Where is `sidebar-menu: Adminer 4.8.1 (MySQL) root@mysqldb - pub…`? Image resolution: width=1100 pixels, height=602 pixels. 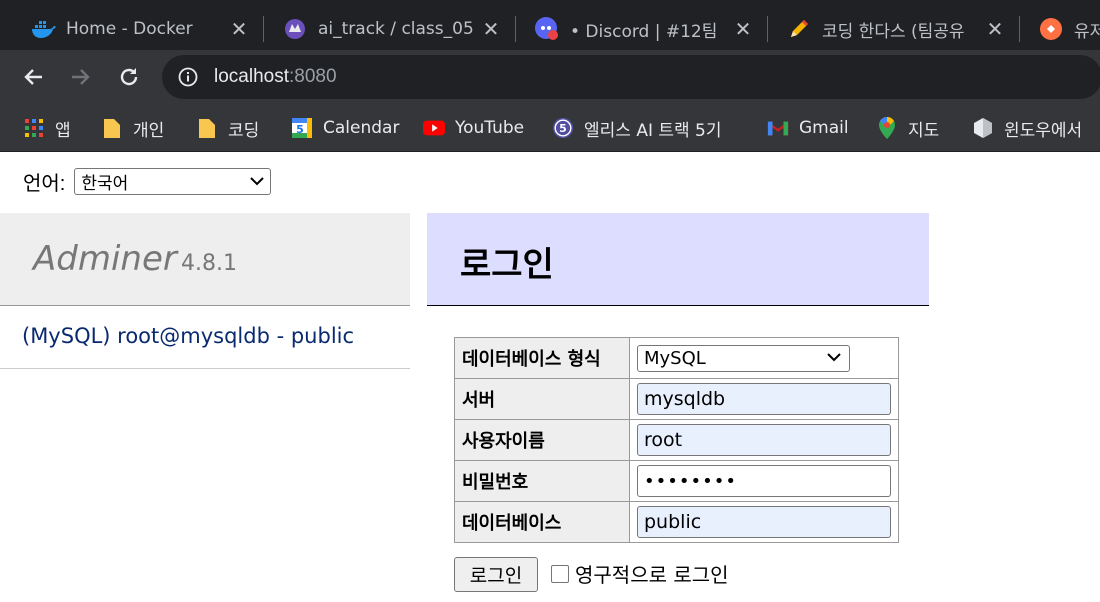 sidebar-menu: Adminer 4.8.1 (MySQL) root@mysqldb - pub… is located at coordinates (205, 291).